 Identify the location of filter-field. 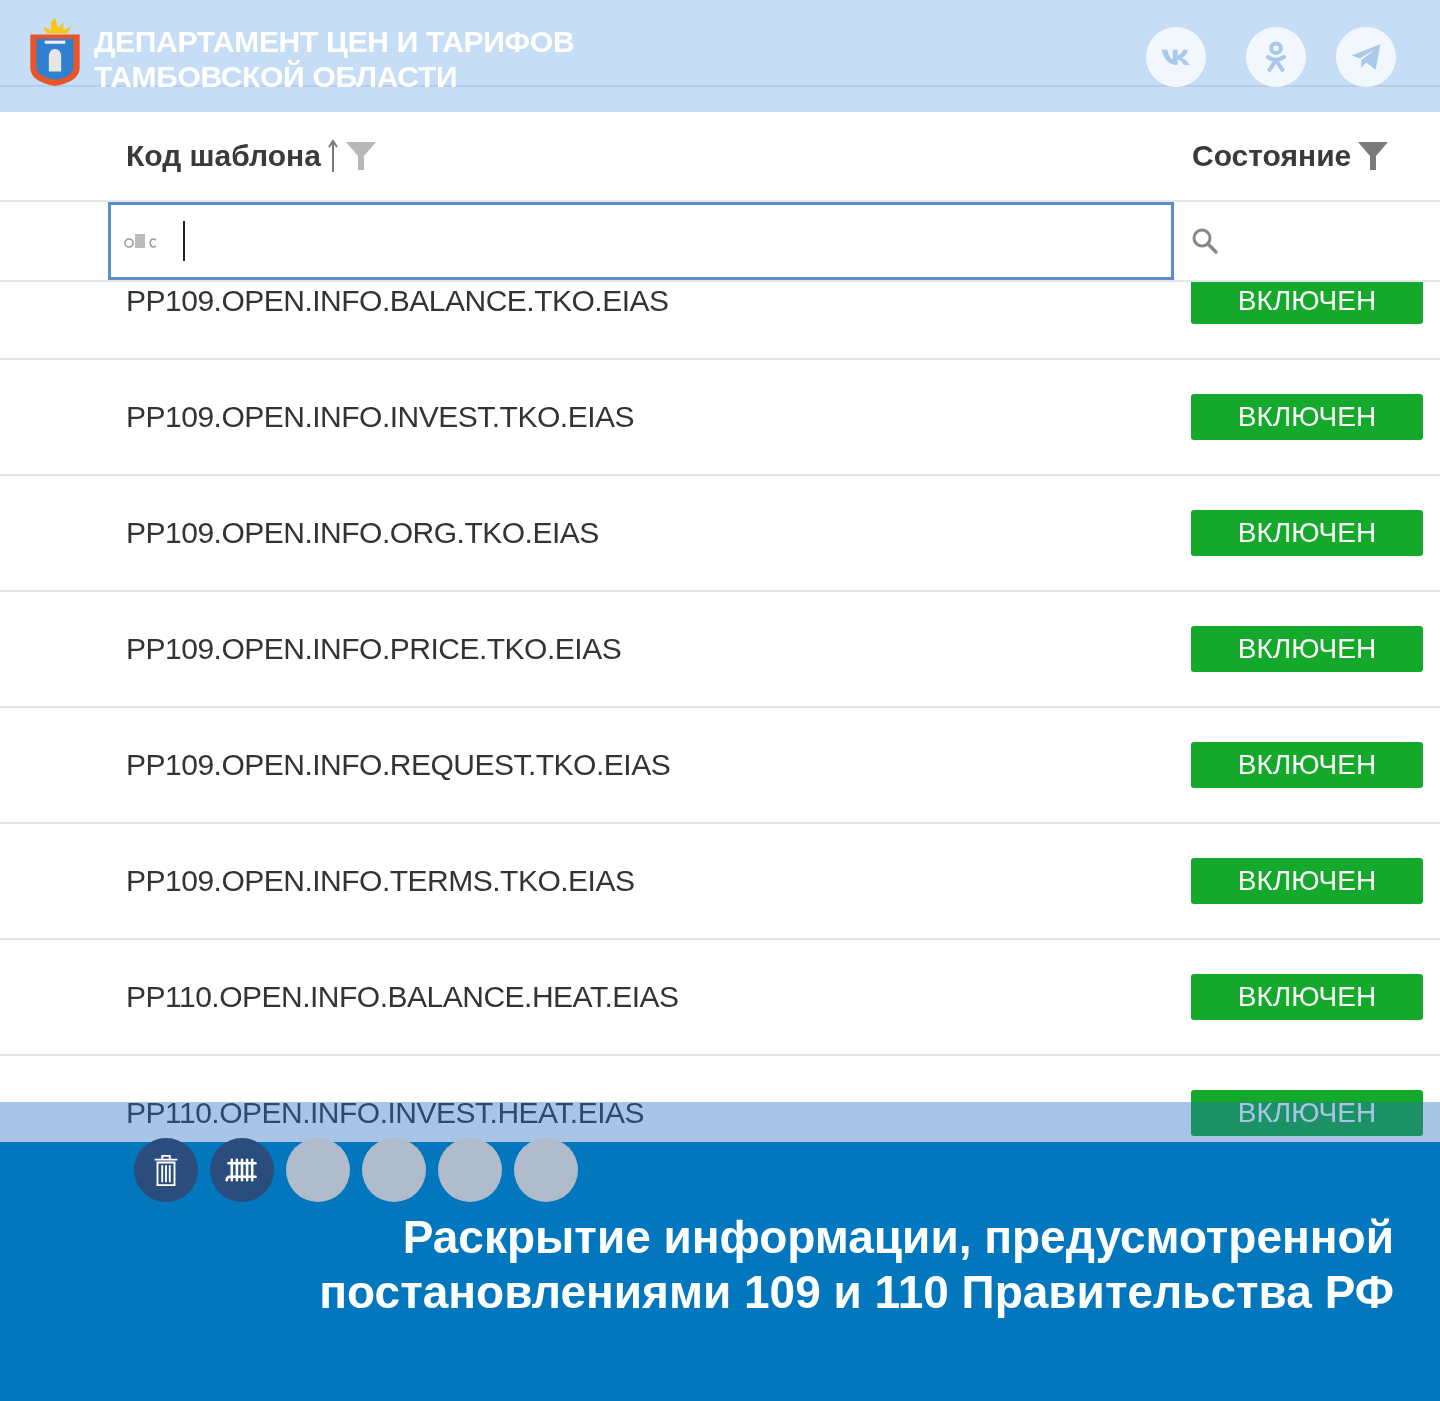
(641, 241).